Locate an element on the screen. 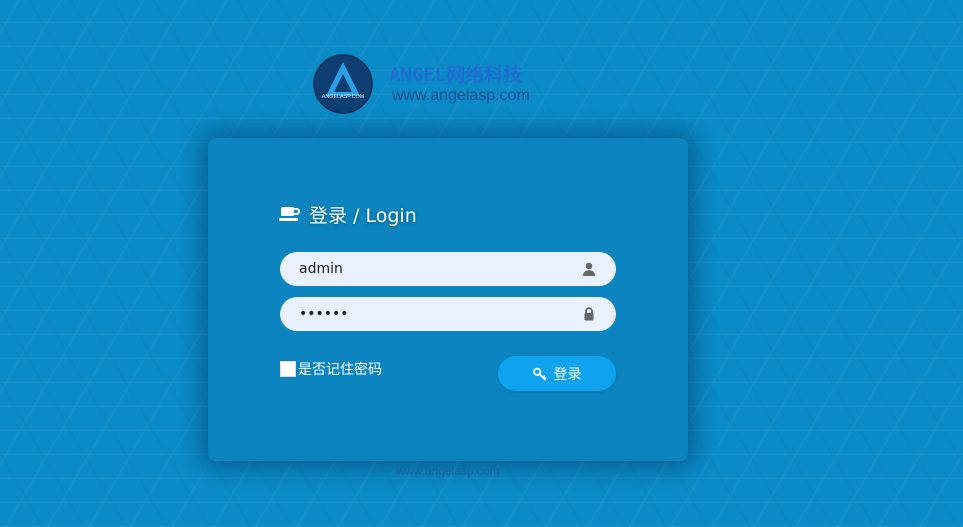 Image resolution: width=963 pixels, height=527 pixels. angel-logo-icon: ANGELASP.COM is located at coordinates (343, 84).